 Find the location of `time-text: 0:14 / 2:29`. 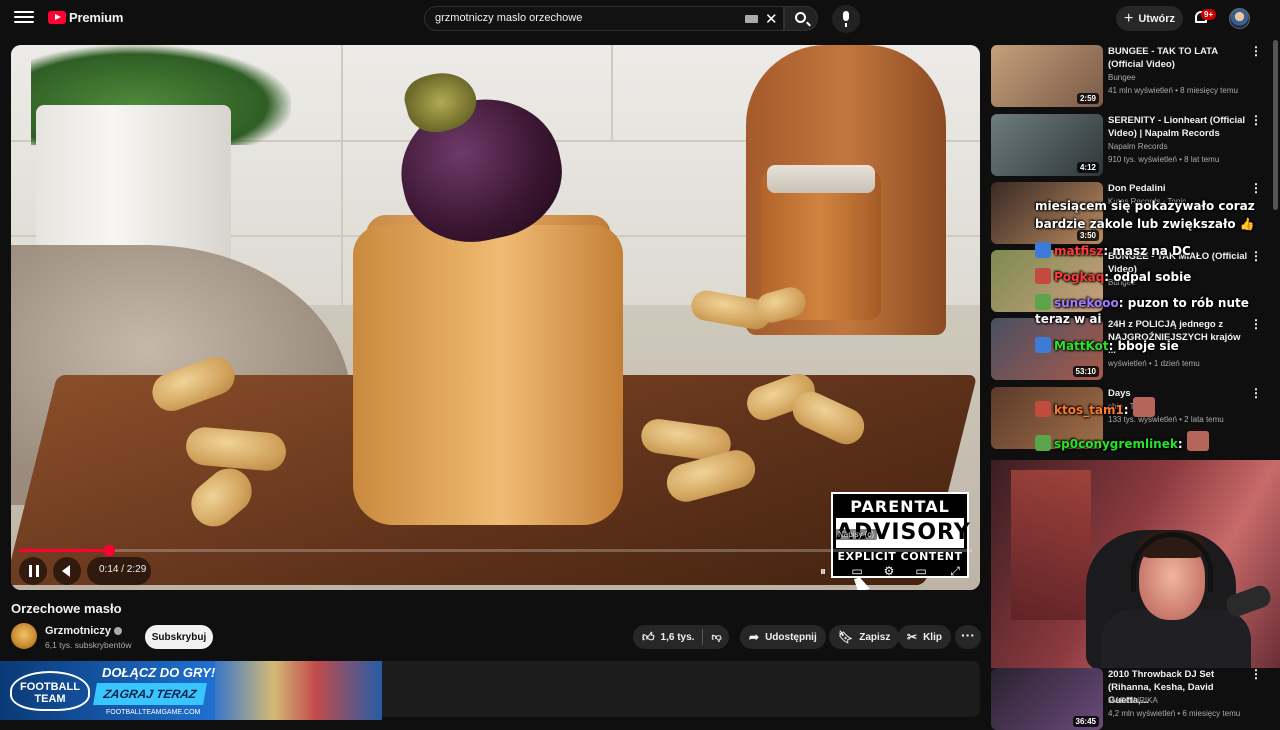

time-text: 0:14 / 2:29 is located at coordinates (123, 569).